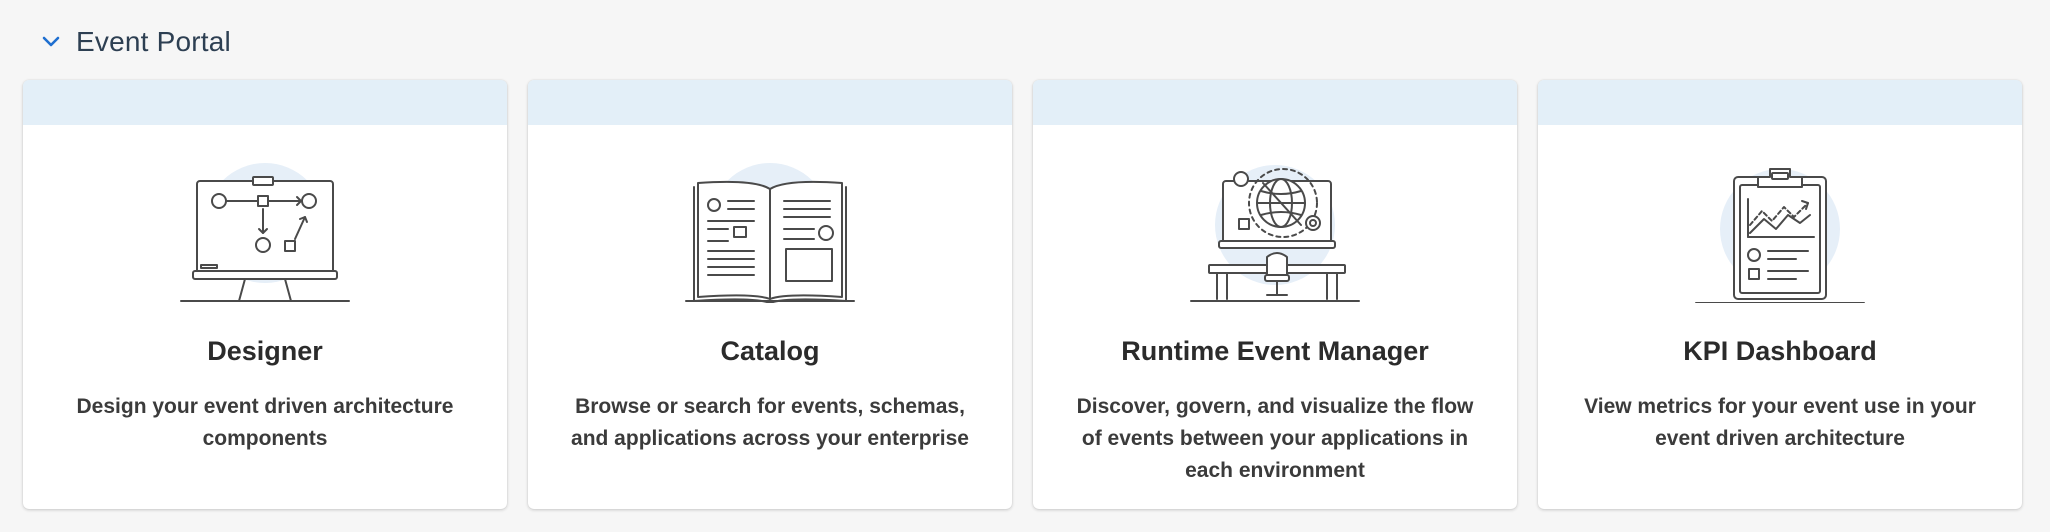 The width and height of the screenshot is (2050, 532). Describe the element at coordinates (770, 351) in the screenshot. I see `card-title: Catalog` at that location.